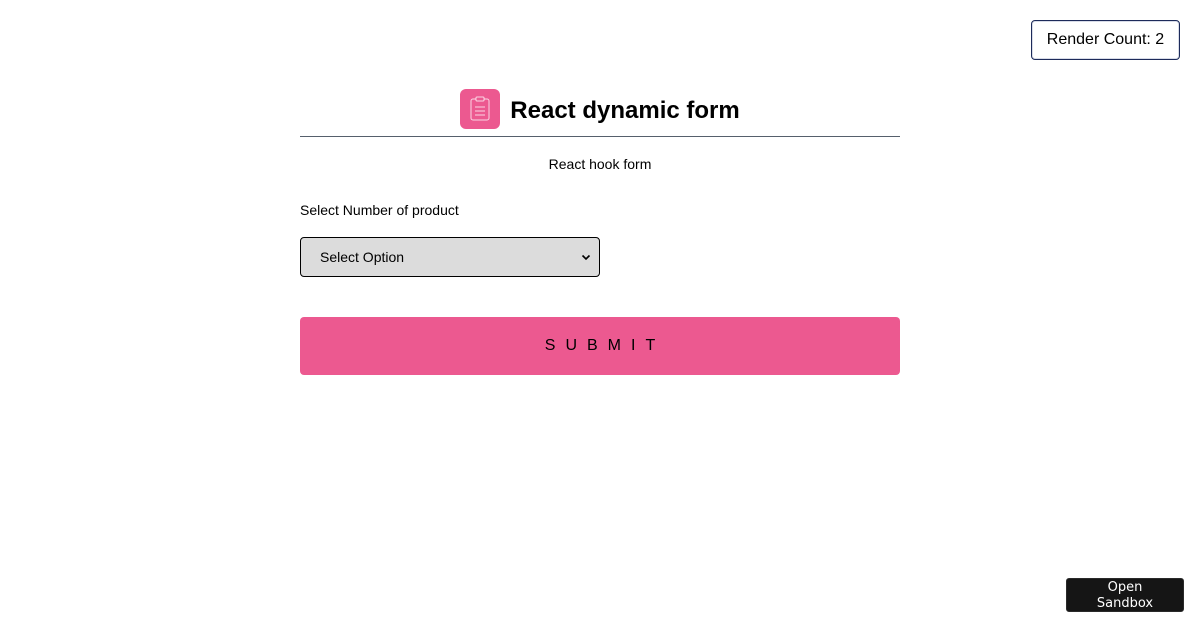  I want to click on open-sandbox-label: Open Sandbox, so click(1125, 595).